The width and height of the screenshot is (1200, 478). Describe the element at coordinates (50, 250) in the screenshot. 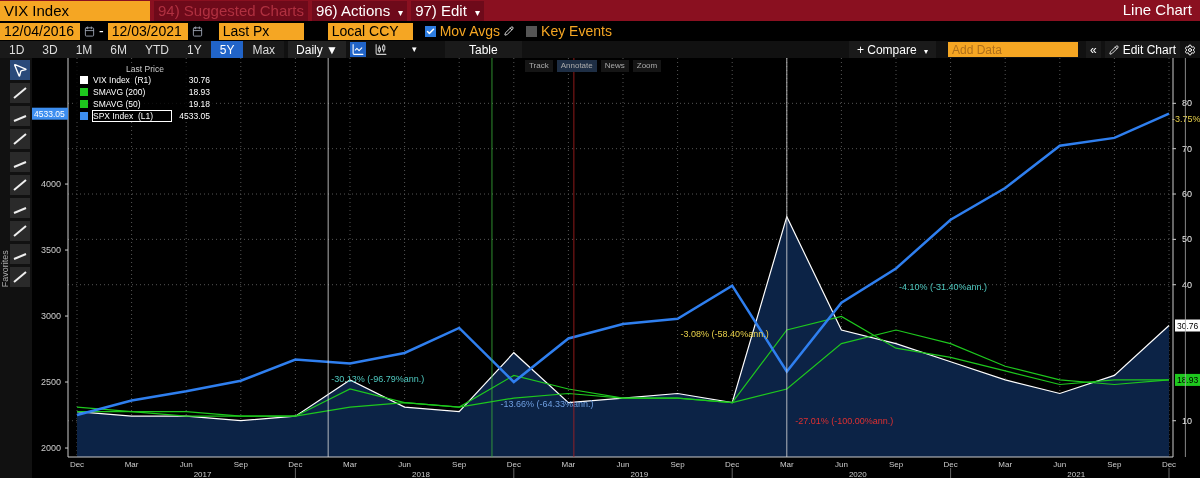

I see `axis-label: 3500` at that location.